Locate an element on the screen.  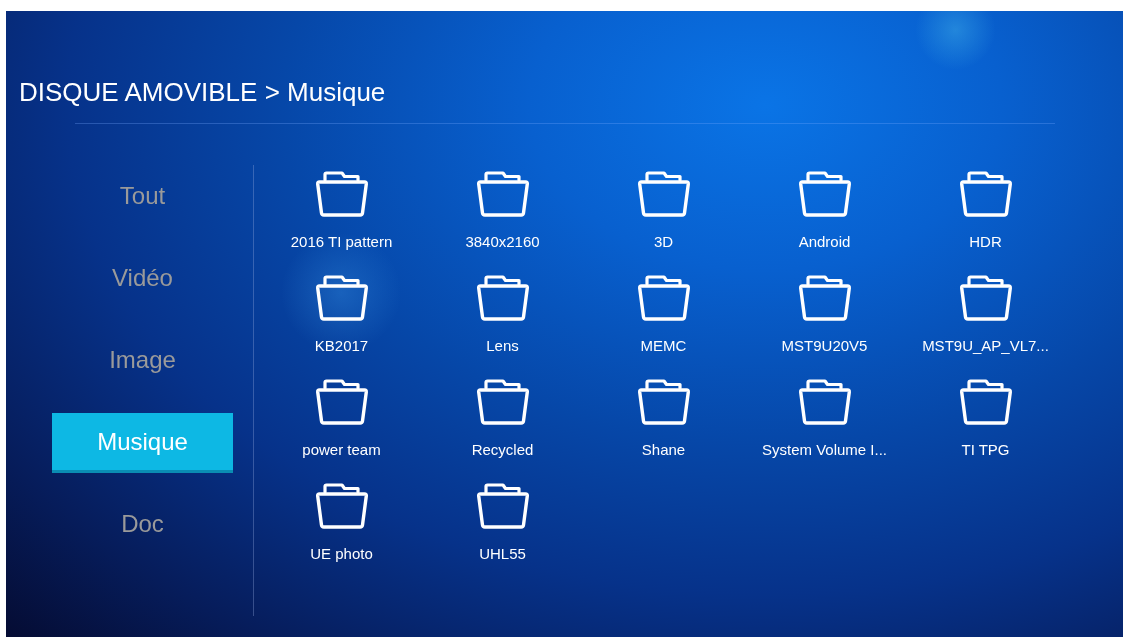
folder-name: UE photo is located at coordinates (341, 554).